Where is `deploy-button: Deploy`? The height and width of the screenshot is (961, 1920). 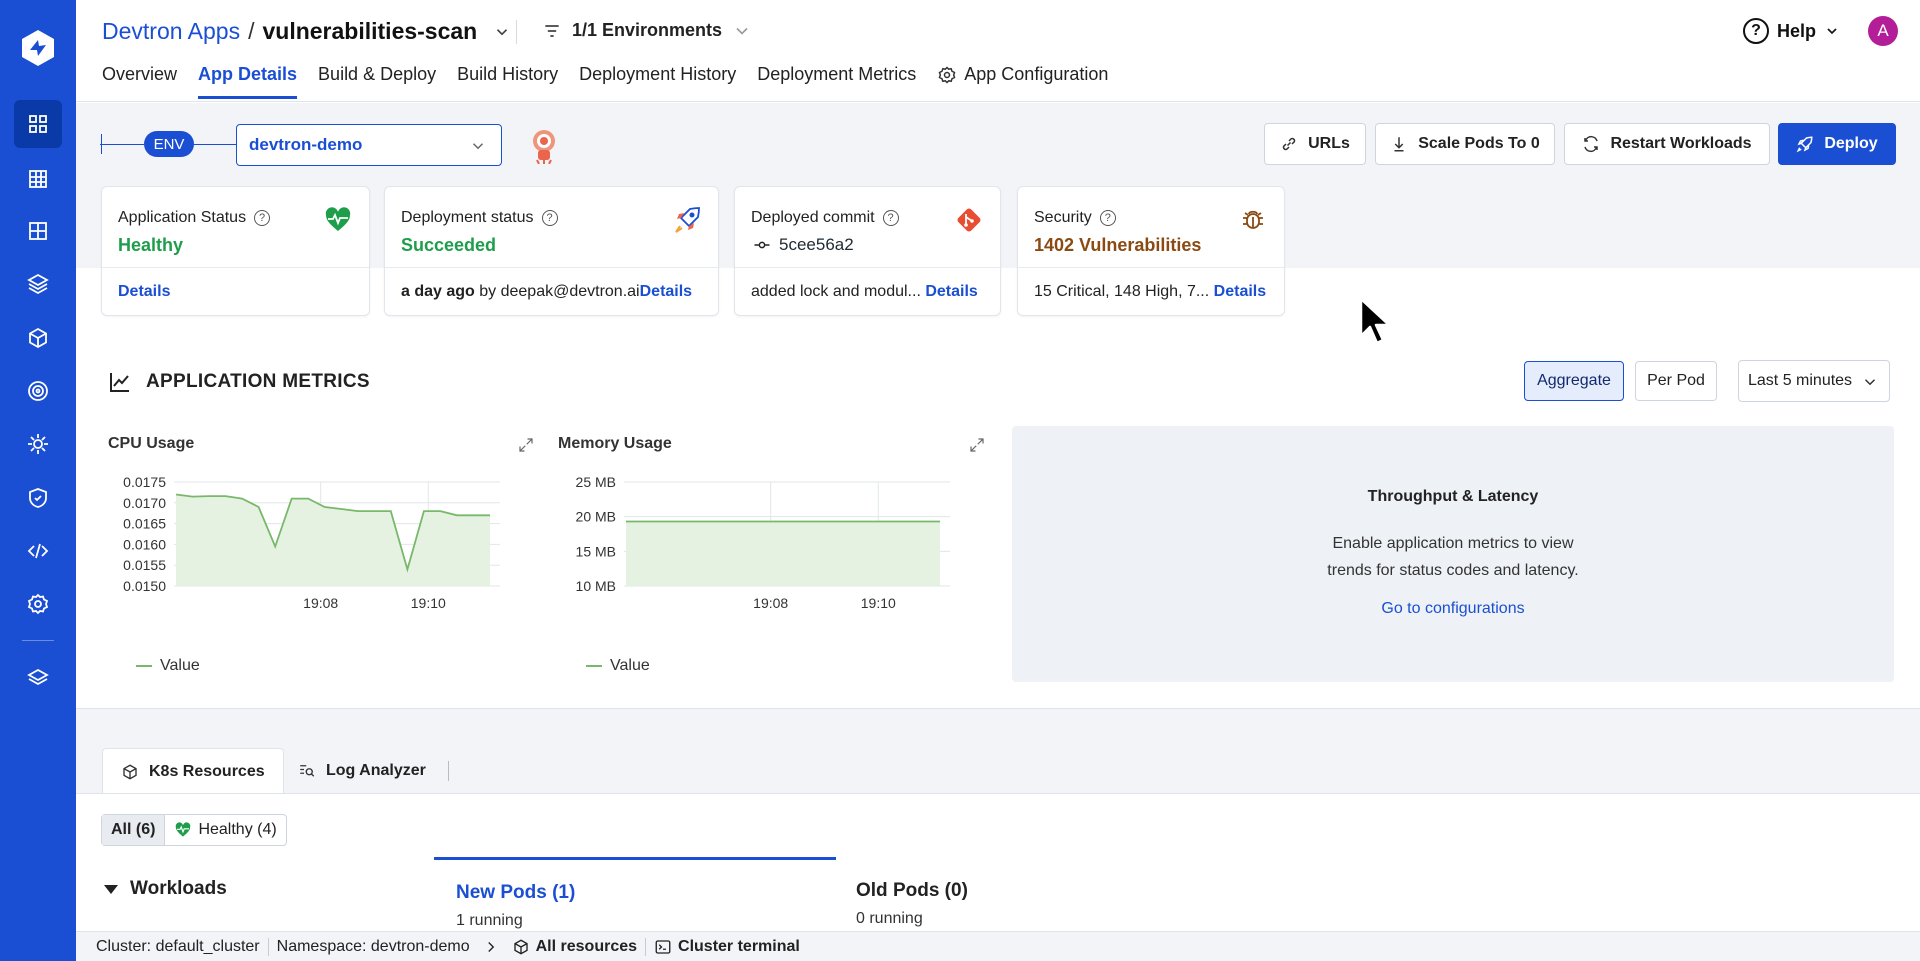 deploy-button: Deploy is located at coordinates (1837, 144).